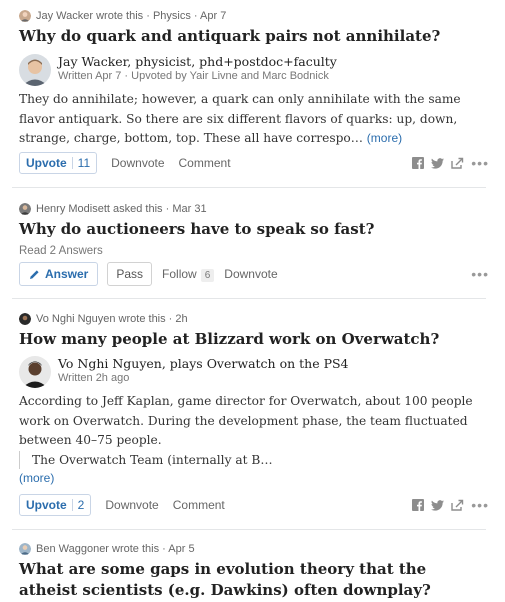  Describe the element at coordinates (207, 275) in the screenshot. I see `follow-count: 6` at that location.